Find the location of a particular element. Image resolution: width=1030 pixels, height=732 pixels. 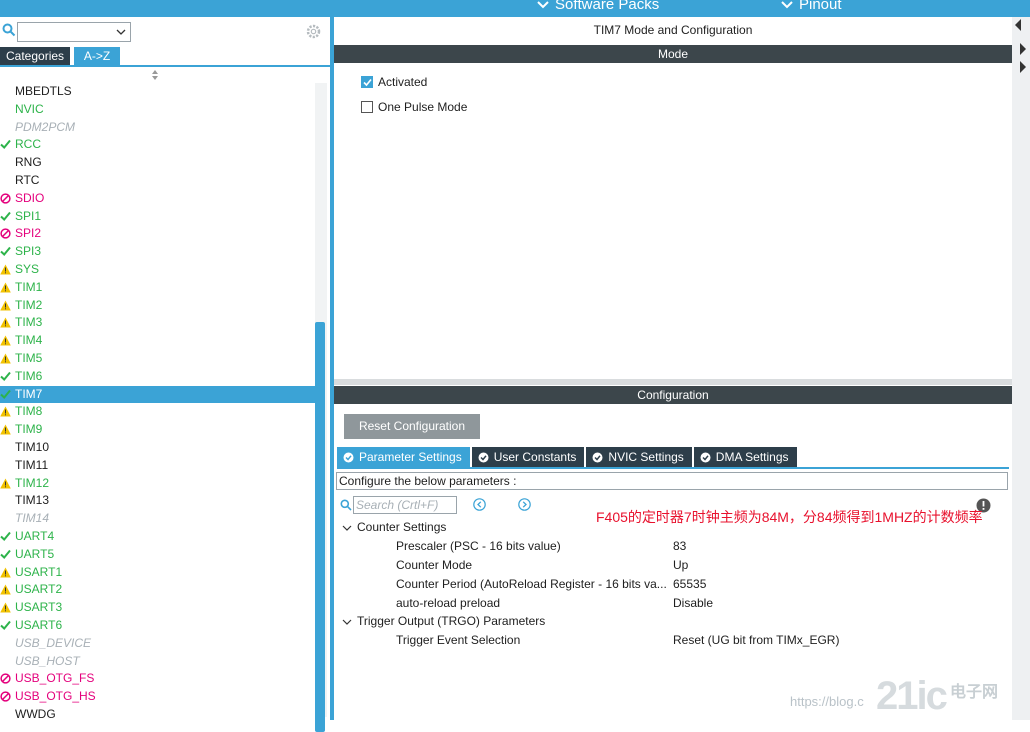

peripheral-label: USB_DEVICE is located at coordinates (53, 642).